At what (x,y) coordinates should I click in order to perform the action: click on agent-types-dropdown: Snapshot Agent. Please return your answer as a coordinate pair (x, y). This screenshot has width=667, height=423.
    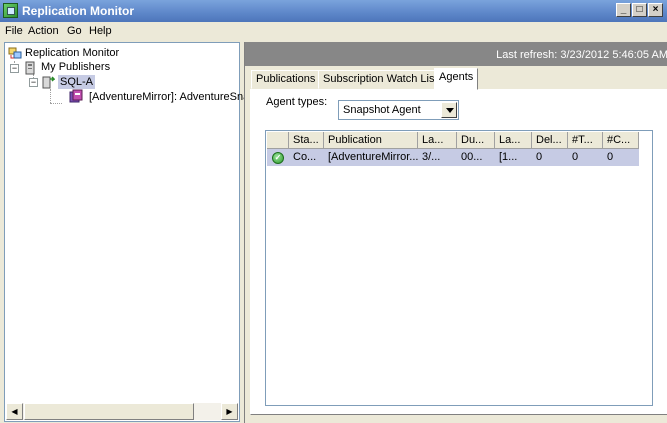
    Looking at the image, I should click on (398, 110).